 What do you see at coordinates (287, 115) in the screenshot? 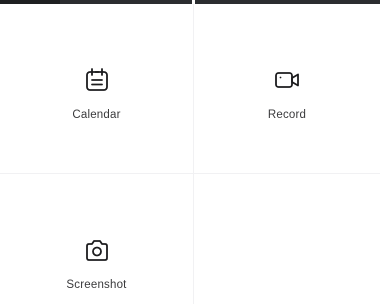
I see `record-label: Record` at bounding box center [287, 115].